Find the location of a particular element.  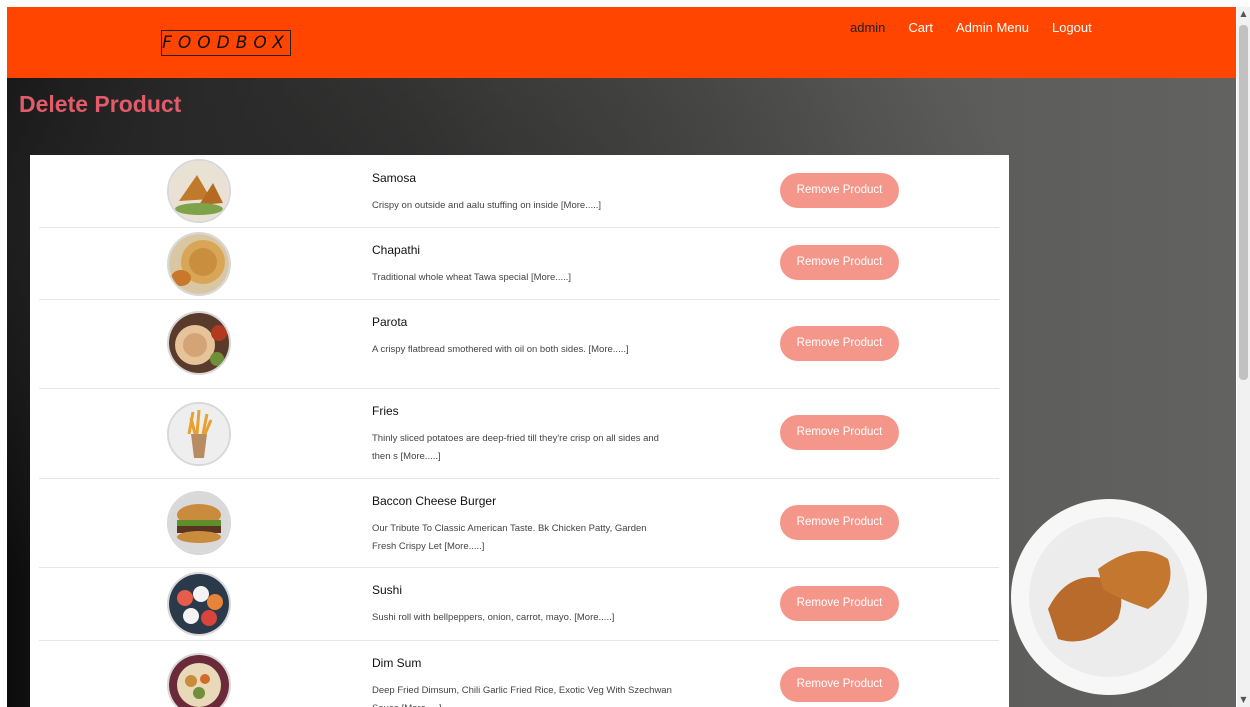

nav-logout-link: Logout is located at coordinates (1072, 27).